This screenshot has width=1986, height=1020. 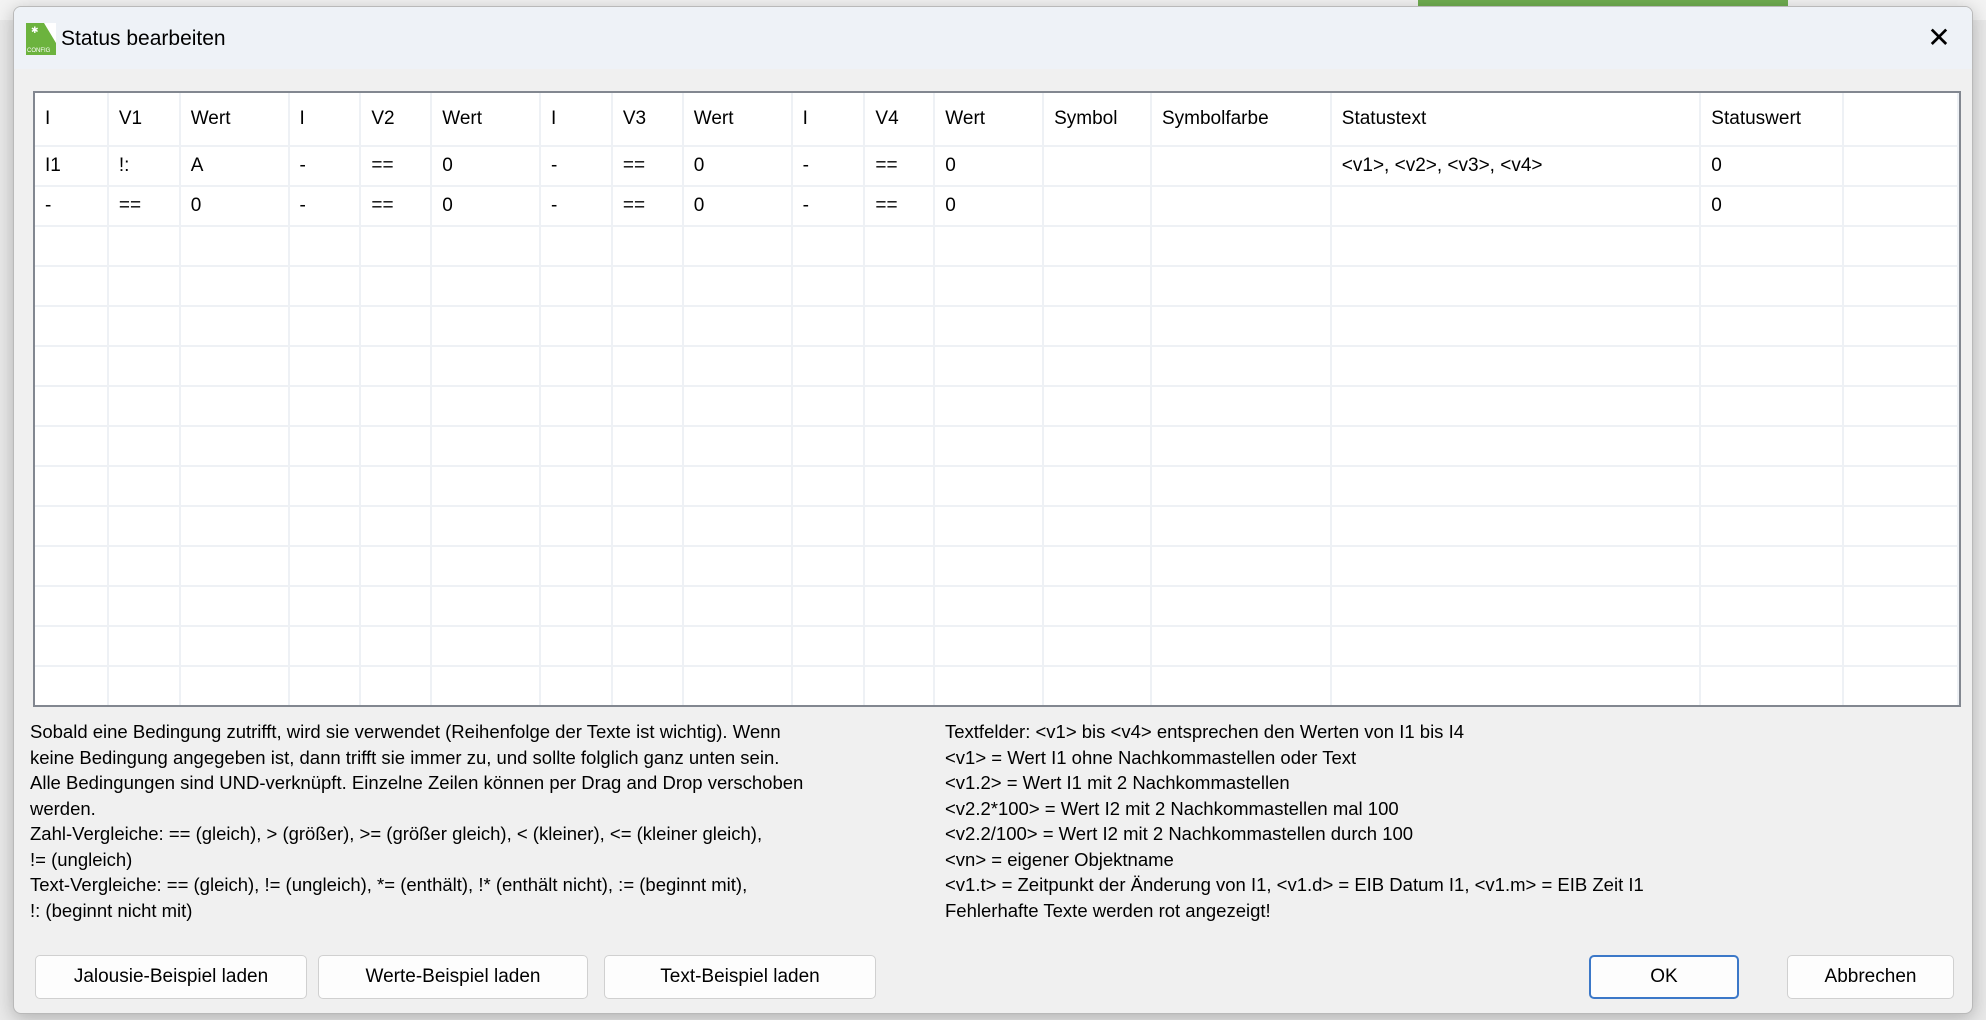 What do you see at coordinates (453, 977) in the screenshot?
I see `load-values-example-button: Werte-Beispiel laden` at bounding box center [453, 977].